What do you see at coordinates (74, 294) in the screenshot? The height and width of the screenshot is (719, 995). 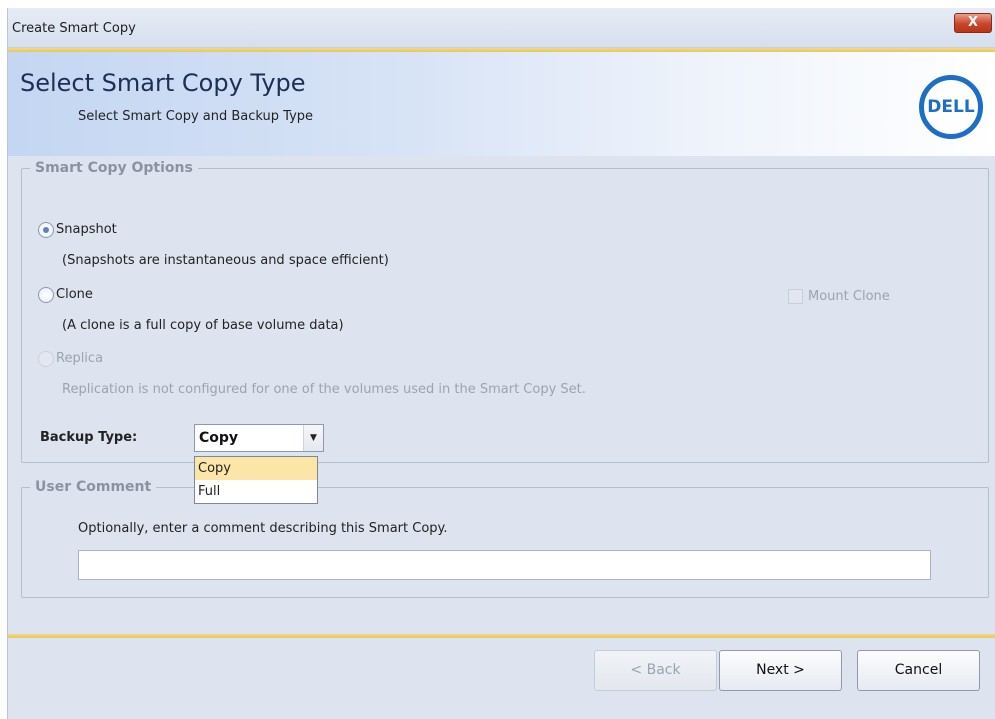 I see `clone-label: Clone` at bounding box center [74, 294].